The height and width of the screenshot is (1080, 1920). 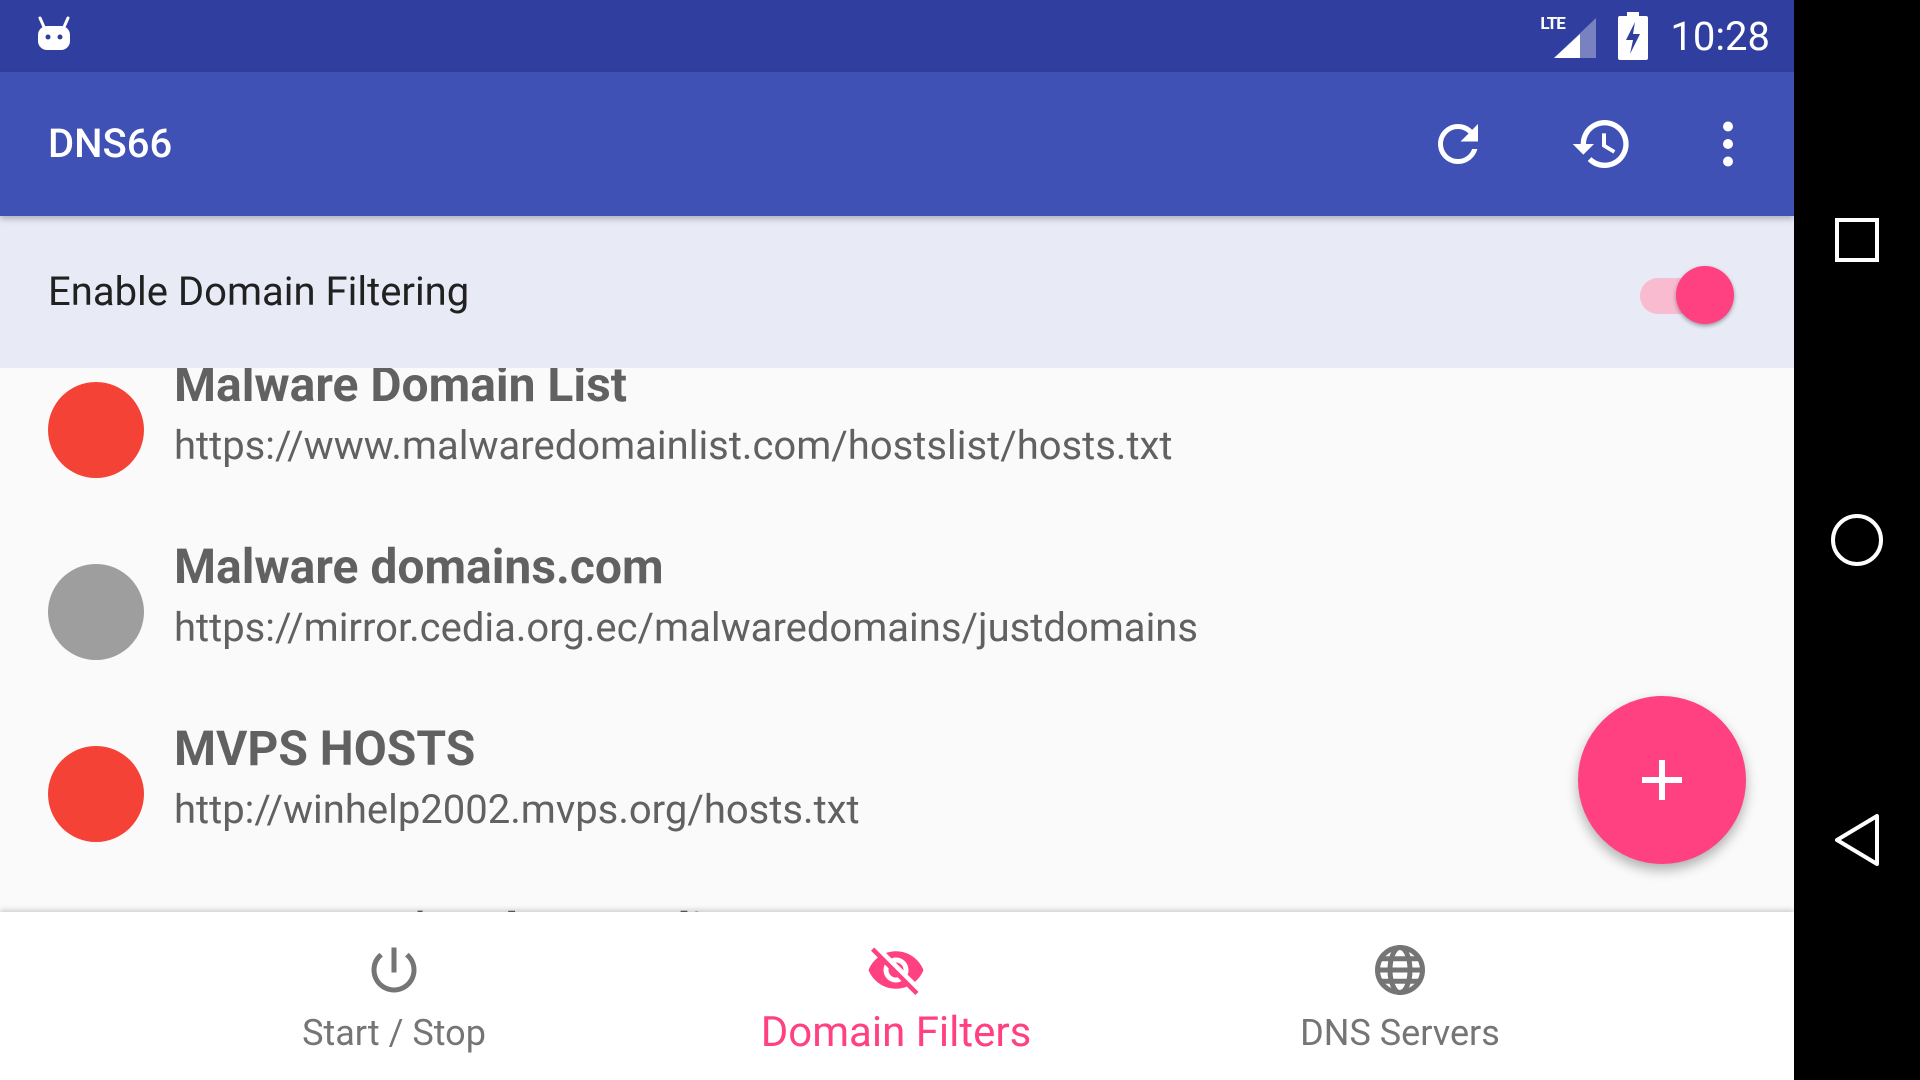 What do you see at coordinates (896, 1032) in the screenshot?
I see `nav-label: Domain Filters` at bounding box center [896, 1032].